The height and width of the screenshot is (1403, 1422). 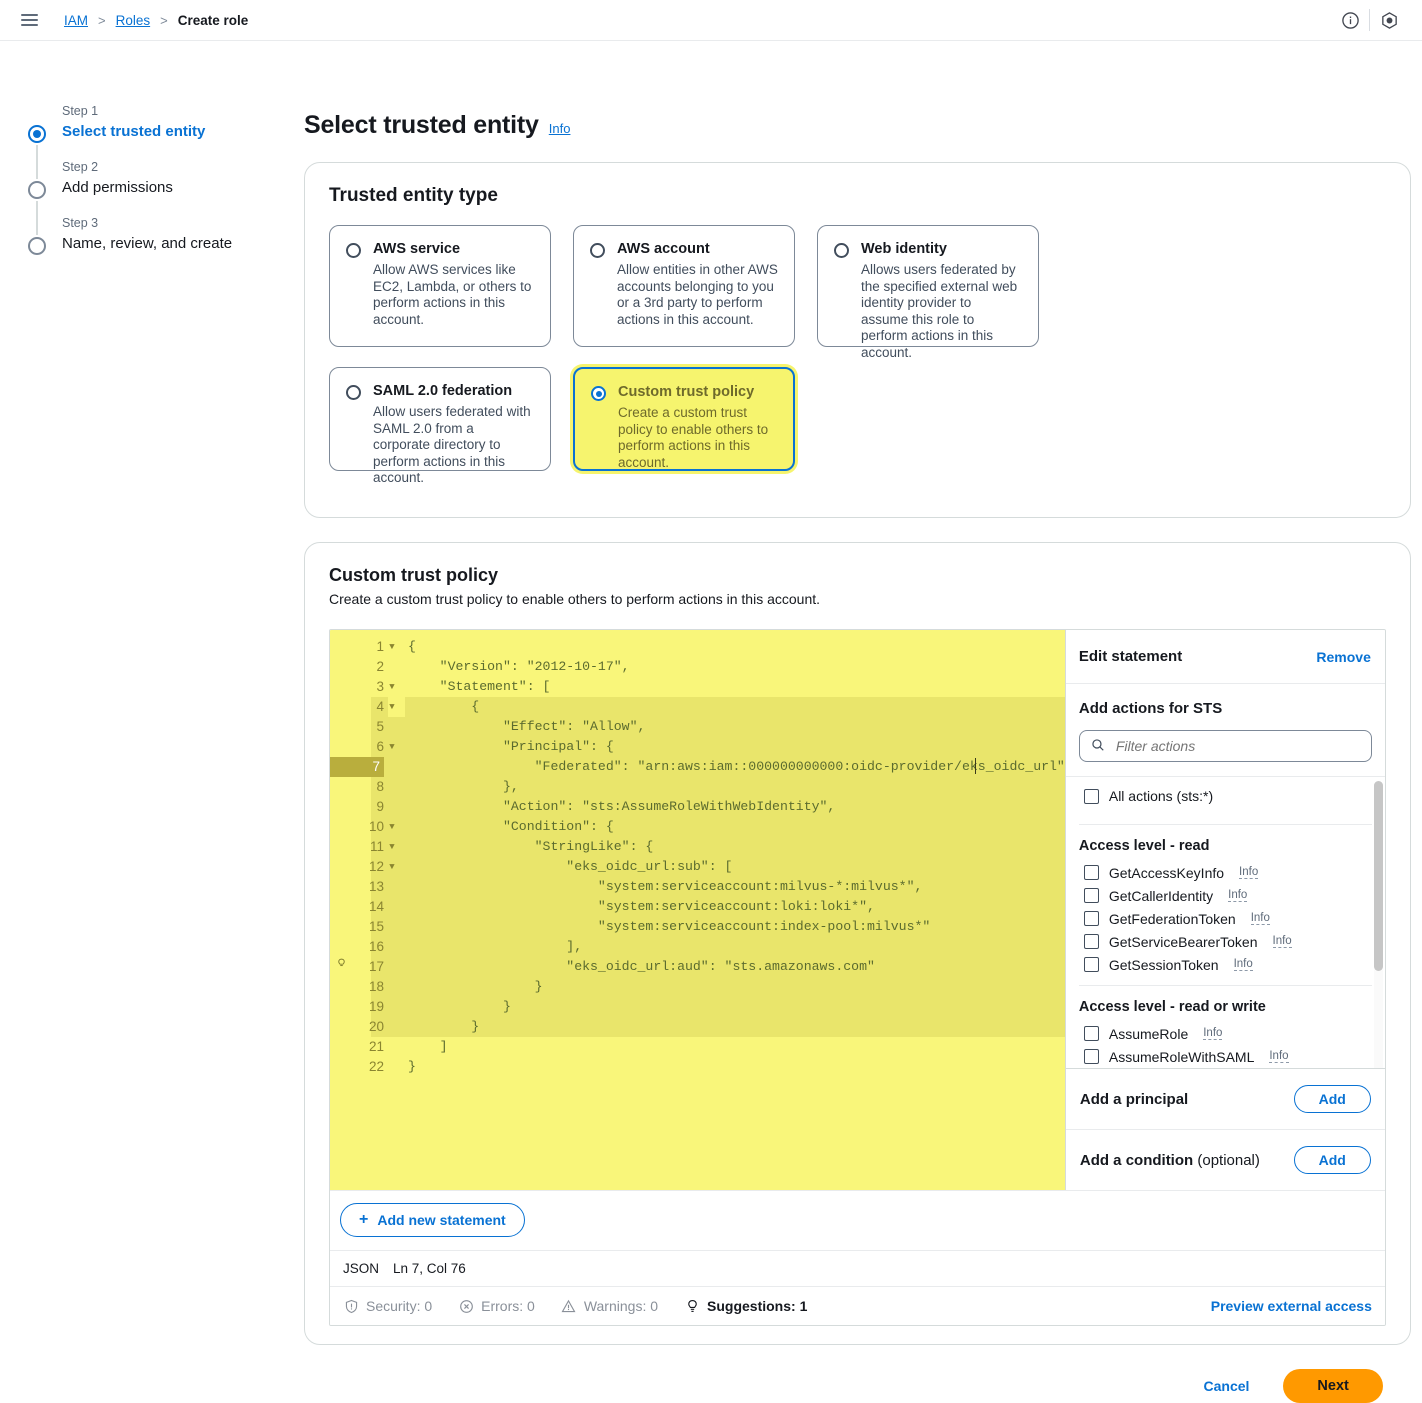 What do you see at coordinates (159, 141) in the screenshot?
I see `sidebar-item-step-1: Step 1 Select trusted entity` at bounding box center [159, 141].